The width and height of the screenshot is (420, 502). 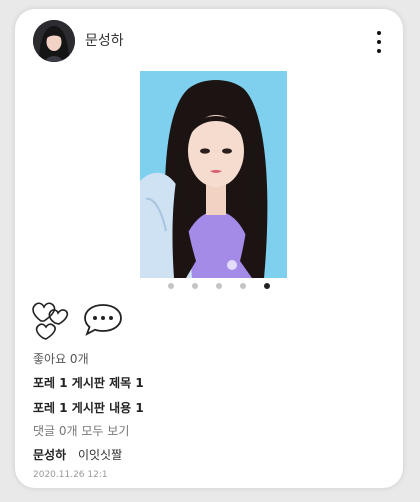 I want to click on comment-button, so click(x=103, y=319).